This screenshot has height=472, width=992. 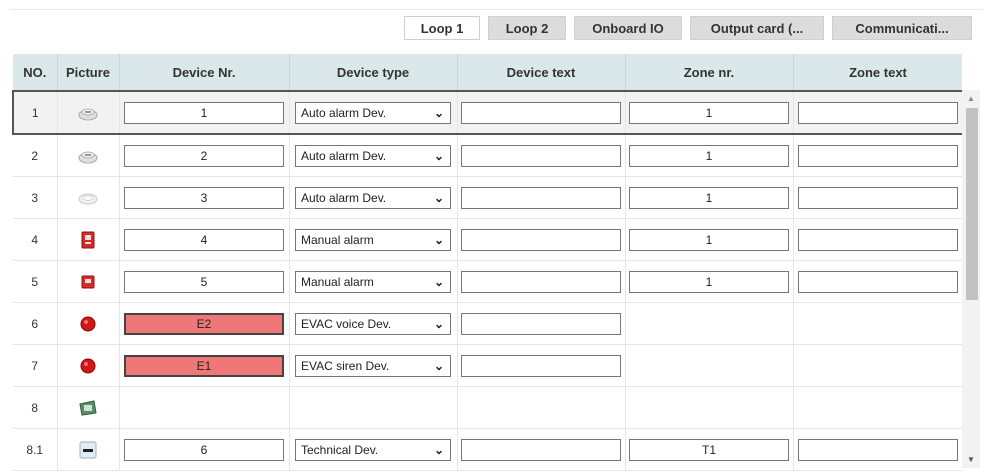 I want to click on tab-loop-2: Loop 2, so click(x=527, y=28).